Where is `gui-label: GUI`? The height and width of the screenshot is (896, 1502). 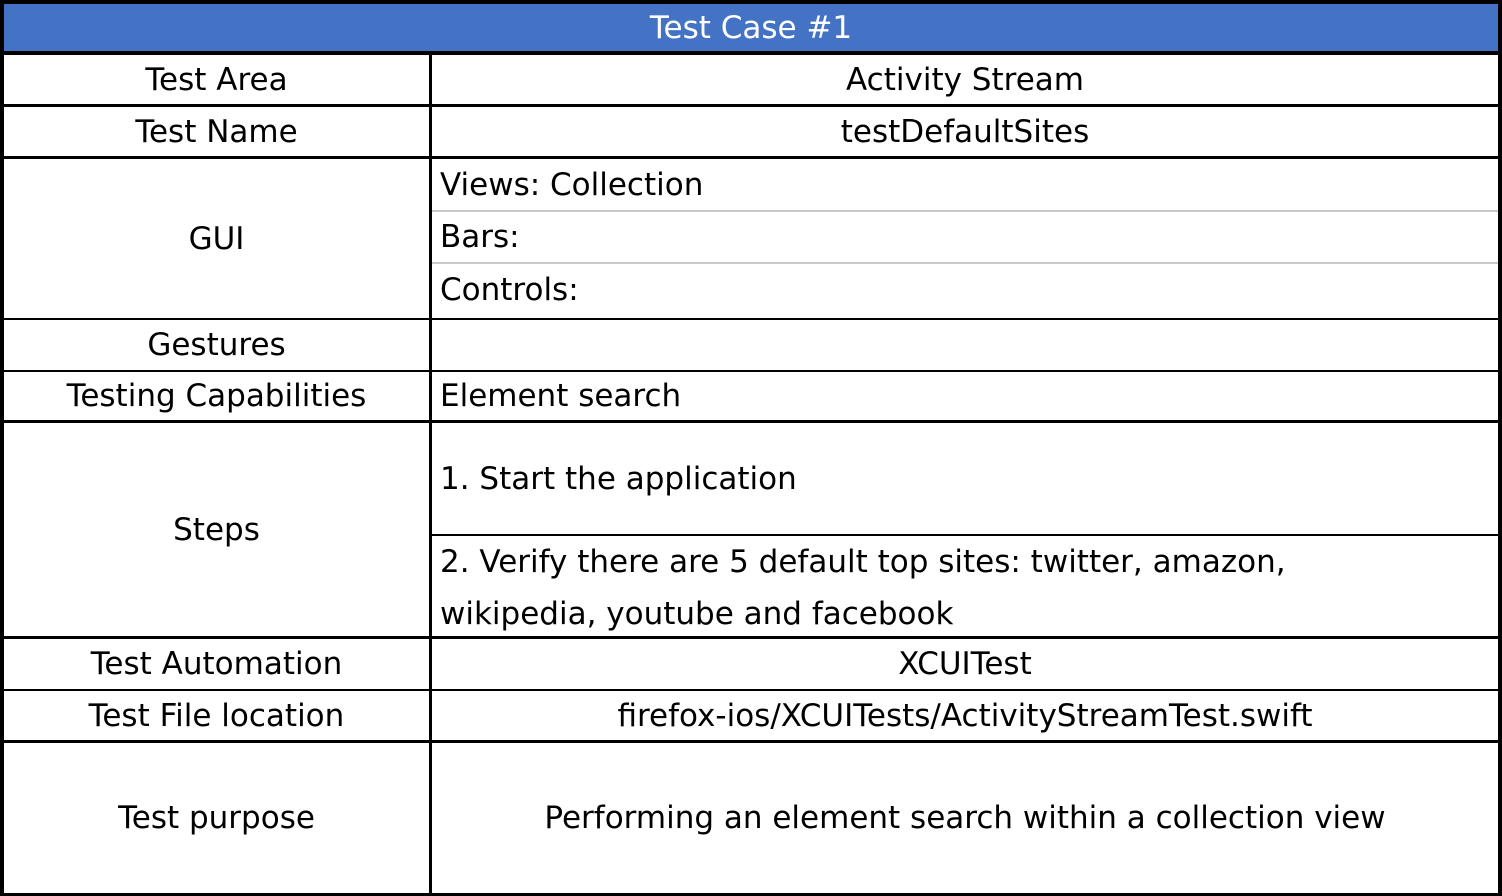 gui-label: GUI is located at coordinates (216, 238).